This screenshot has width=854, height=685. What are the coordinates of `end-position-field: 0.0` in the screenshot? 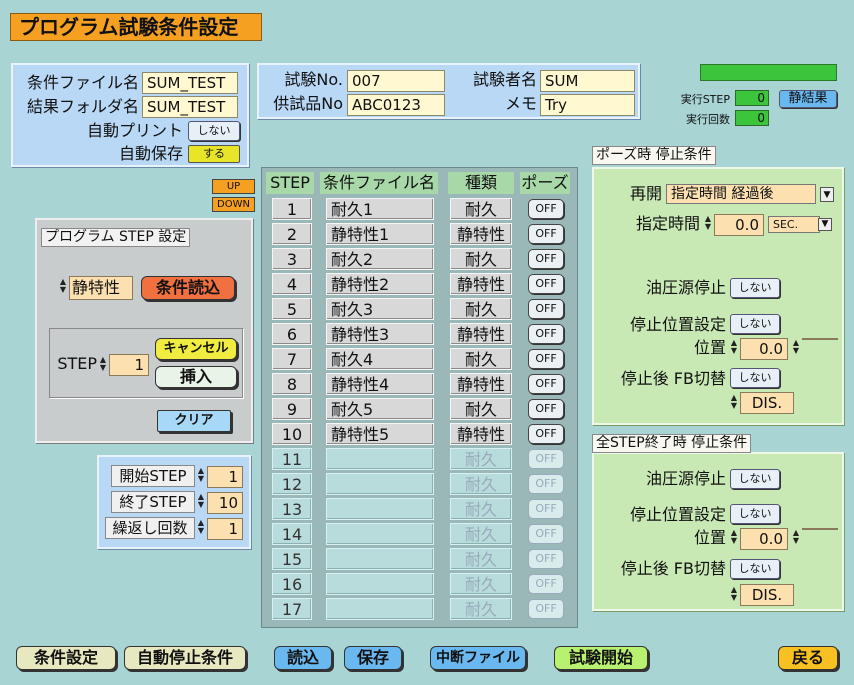 It's located at (764, 539).